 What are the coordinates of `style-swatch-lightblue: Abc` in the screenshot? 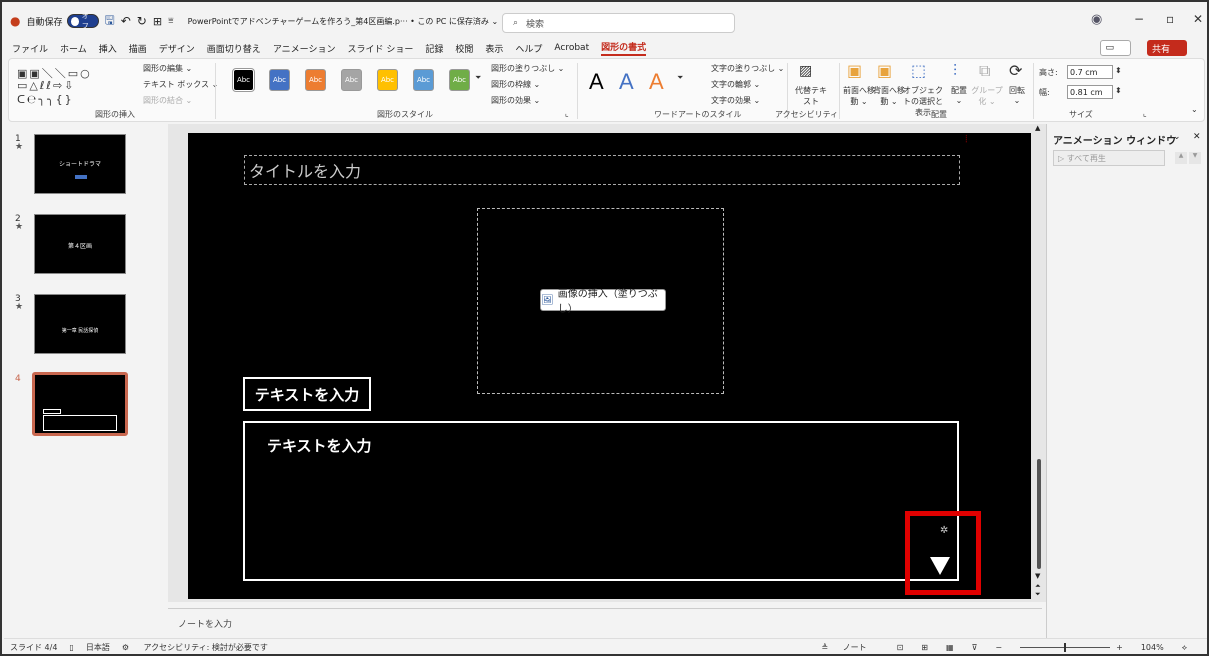 It's located at (423, 80).